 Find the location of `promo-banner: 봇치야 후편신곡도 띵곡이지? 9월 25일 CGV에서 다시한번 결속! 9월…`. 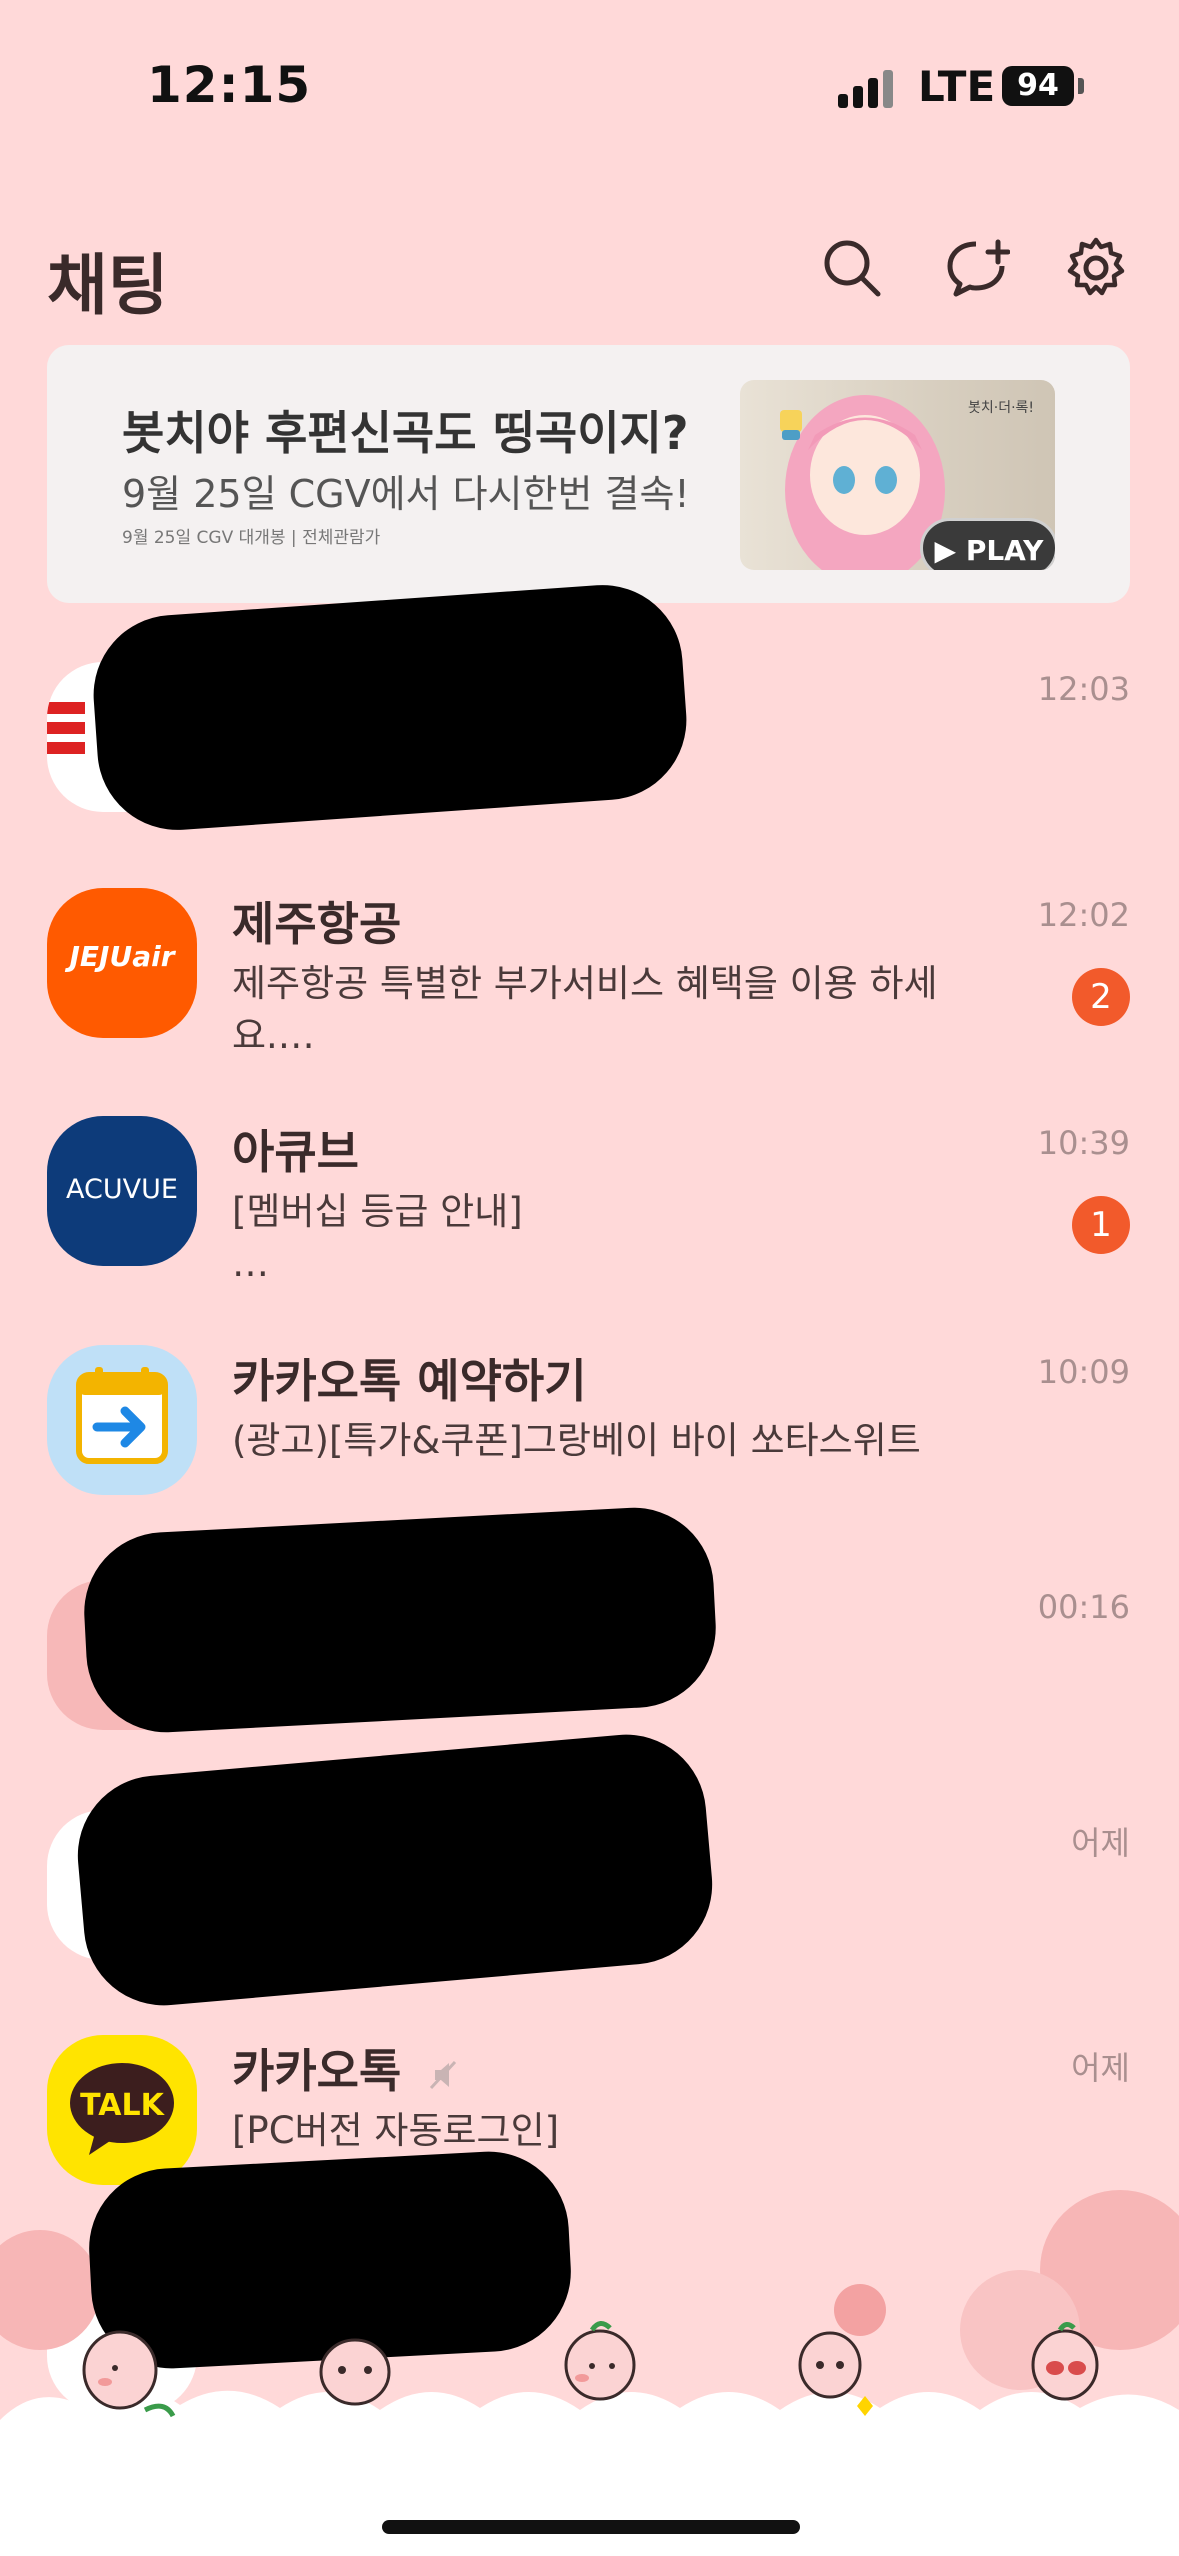

promo-banner: 봇치야 후편신곡도 띵곡이지? 9월 25일 CGV에서 다시한번 결속! 9월… is located at coordinates (588, 474).